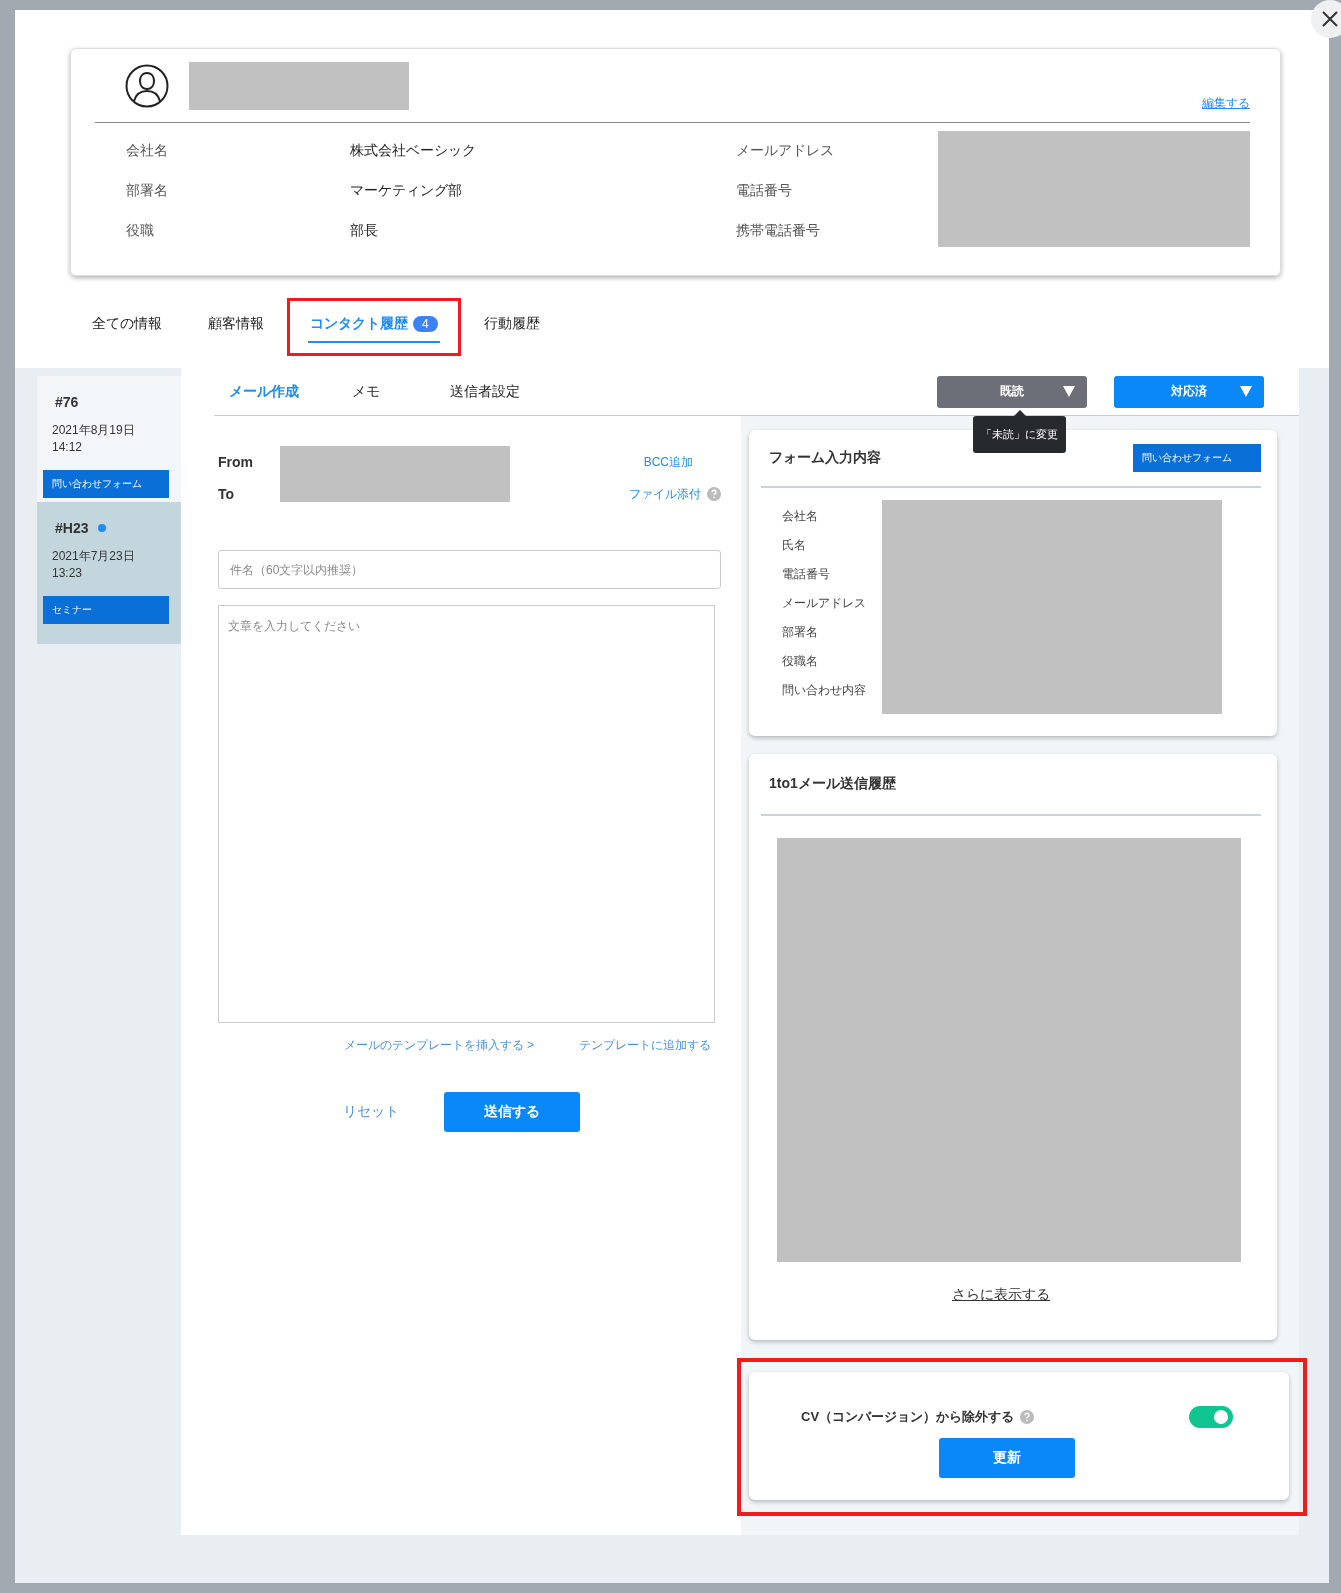  Describe the element at coordinates (127, 327) in the screenshot. I see `tab: 全ての情報` at that location.